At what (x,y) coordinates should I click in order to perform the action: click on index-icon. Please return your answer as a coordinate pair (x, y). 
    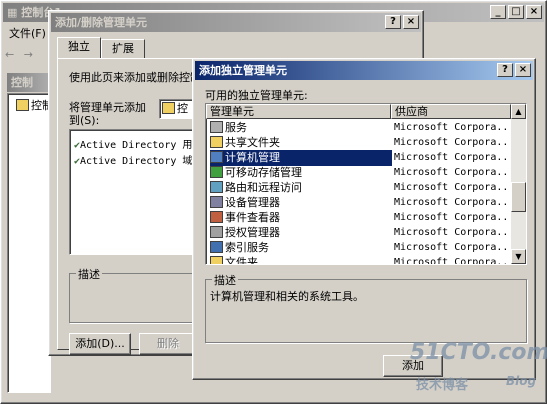
    Looking at the image, I should click on (216, 247).